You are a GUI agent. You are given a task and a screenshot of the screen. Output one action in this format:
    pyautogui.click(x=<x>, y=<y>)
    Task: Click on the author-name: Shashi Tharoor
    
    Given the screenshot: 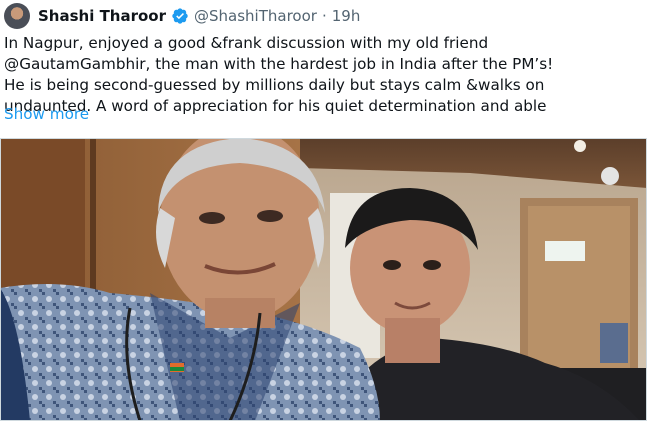 What is the action you would take?
    pyautogui.click(x=102, y=16)
    